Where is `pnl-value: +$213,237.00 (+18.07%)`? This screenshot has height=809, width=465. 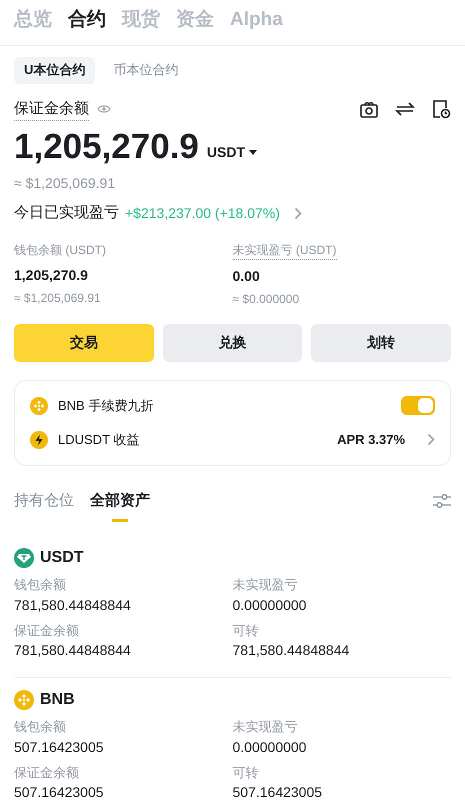
pnl-value: +$213,237.00 (+18.07%) is located at coordinates (202, 213).